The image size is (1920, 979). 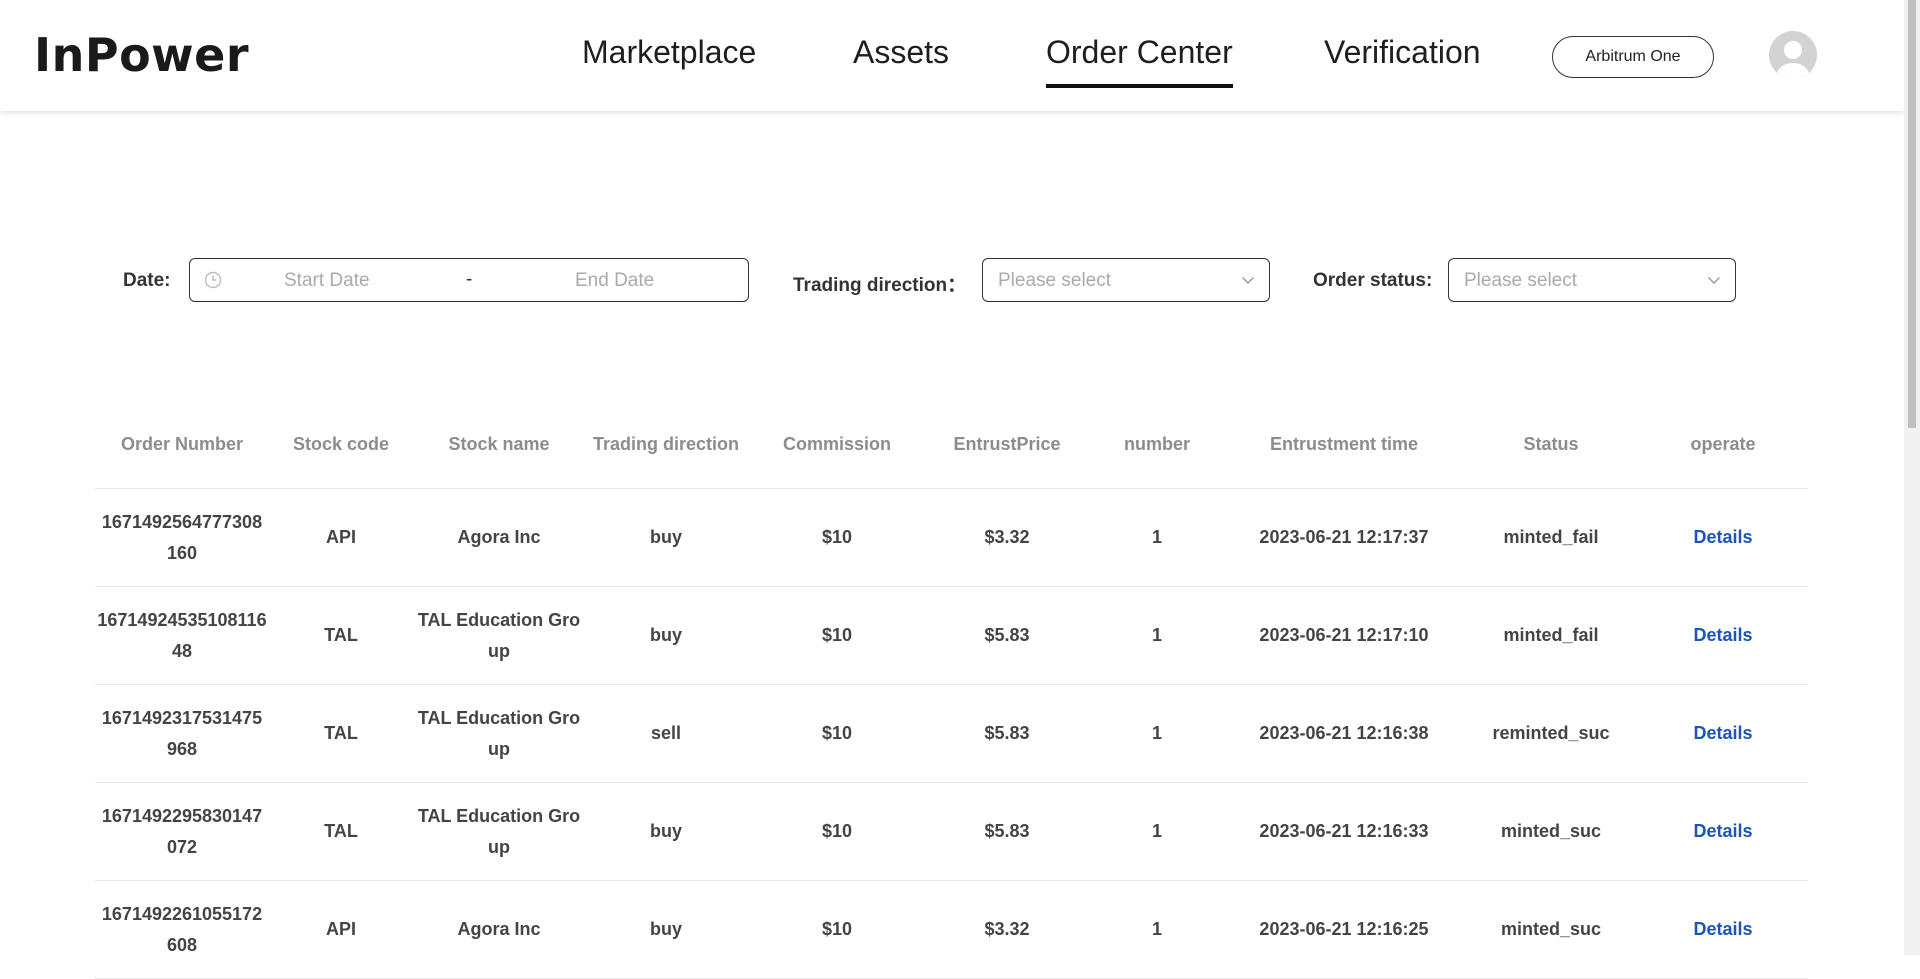 What do you see at coordinates (141, 55) in the screenshot?
I see `app-logo: InPower` at bounding box center [141, 55].